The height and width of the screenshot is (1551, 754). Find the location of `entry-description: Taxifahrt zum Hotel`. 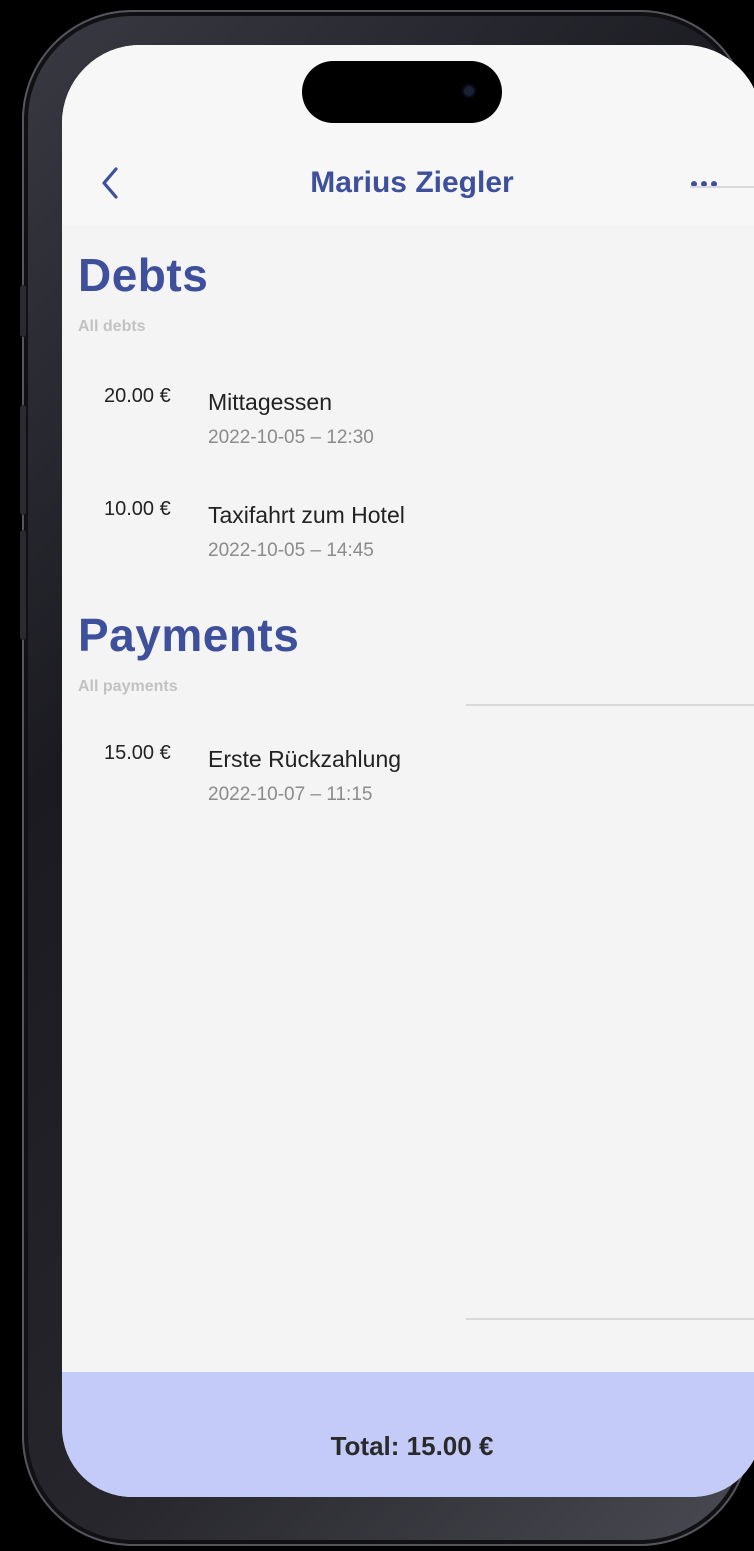

entry-description: Taxifahrt zum Hotel is located at coordinates (306, 515).